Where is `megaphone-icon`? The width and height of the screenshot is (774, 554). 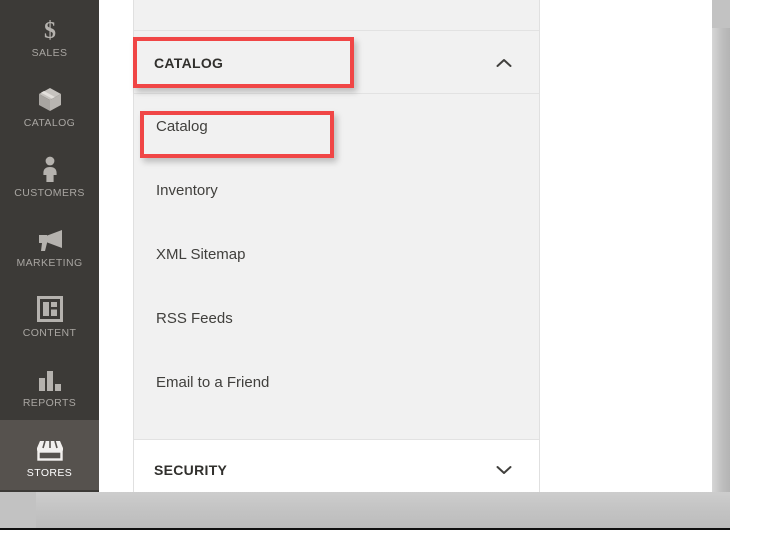
megaphone-icon is located at coordinates (50, 237).